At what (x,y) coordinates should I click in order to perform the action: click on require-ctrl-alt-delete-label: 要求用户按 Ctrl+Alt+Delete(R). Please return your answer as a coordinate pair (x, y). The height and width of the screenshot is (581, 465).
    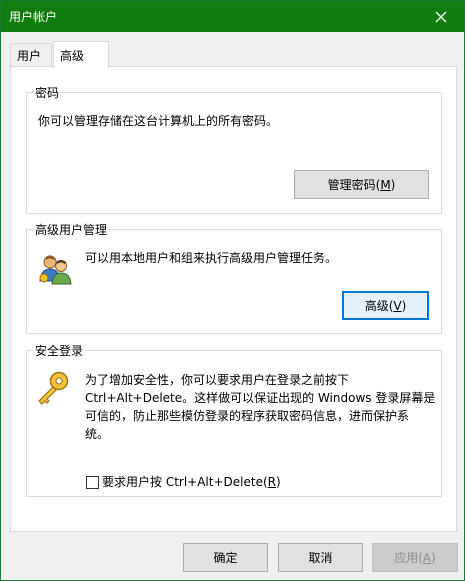
    Looking at the image, I should click on (191, 482).